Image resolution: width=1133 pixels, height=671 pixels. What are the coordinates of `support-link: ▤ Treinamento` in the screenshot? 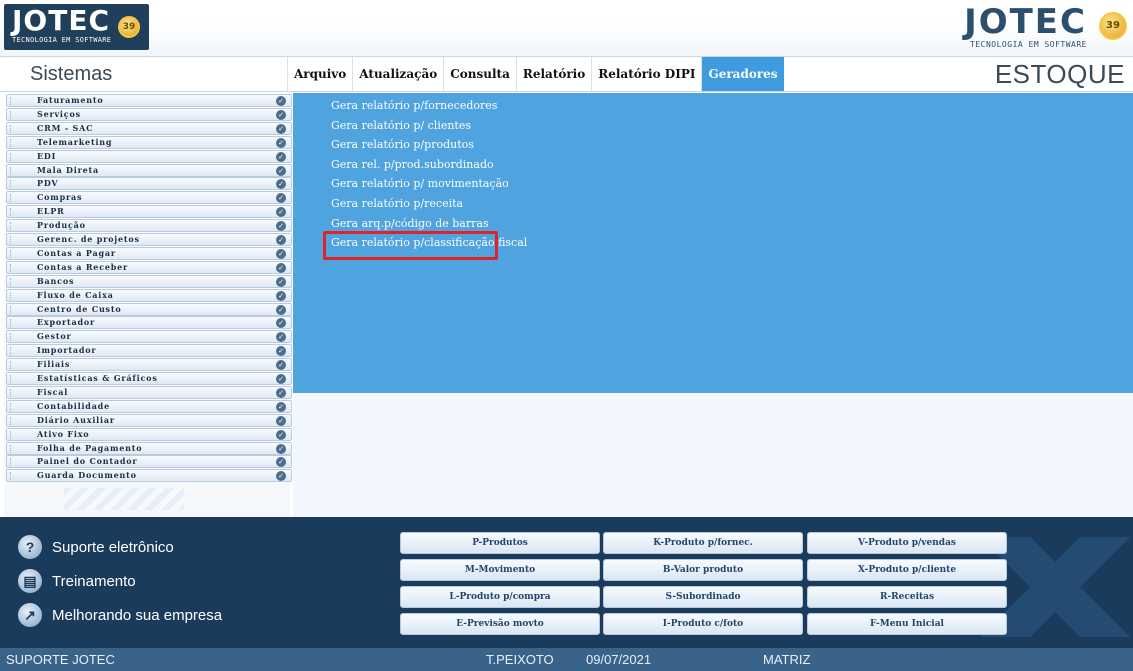 It's located at (77, 581).